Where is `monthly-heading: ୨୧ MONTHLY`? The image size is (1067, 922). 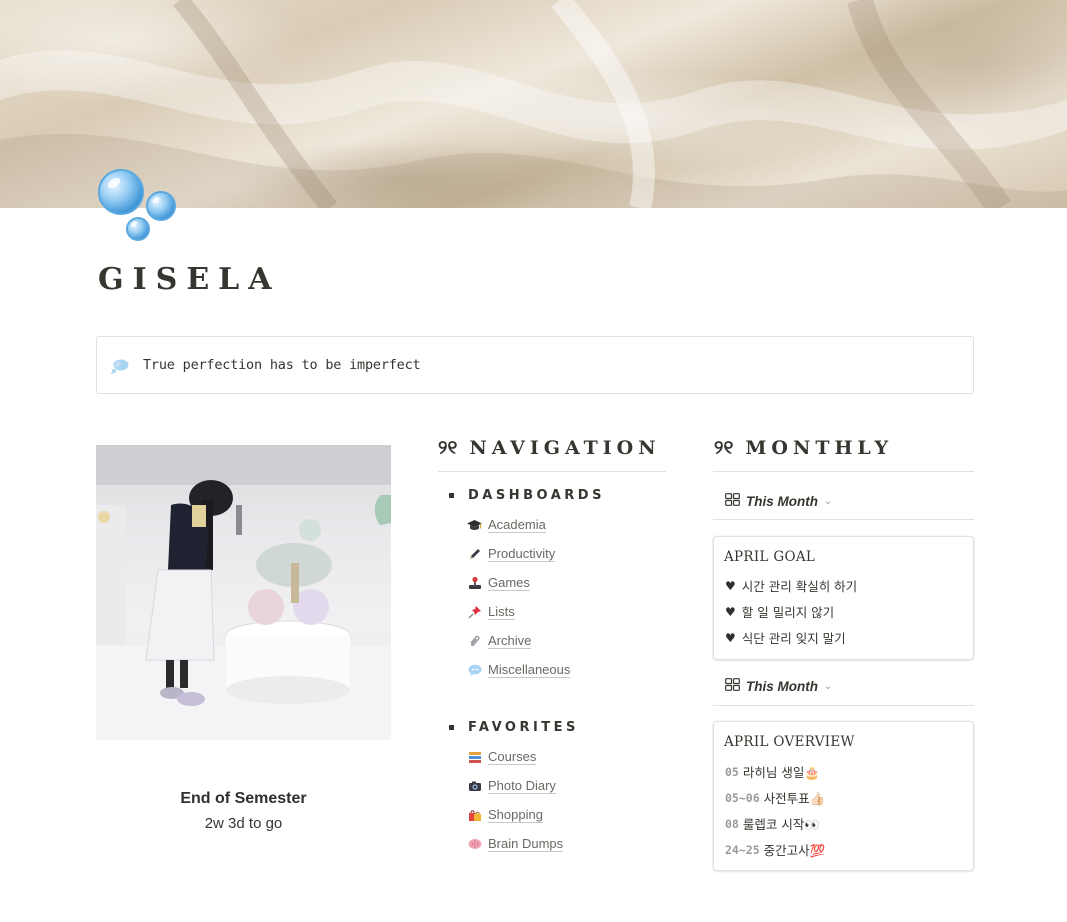 monthly-heading: ୨୧ MONTHLY is located at coordinates (803, 448).